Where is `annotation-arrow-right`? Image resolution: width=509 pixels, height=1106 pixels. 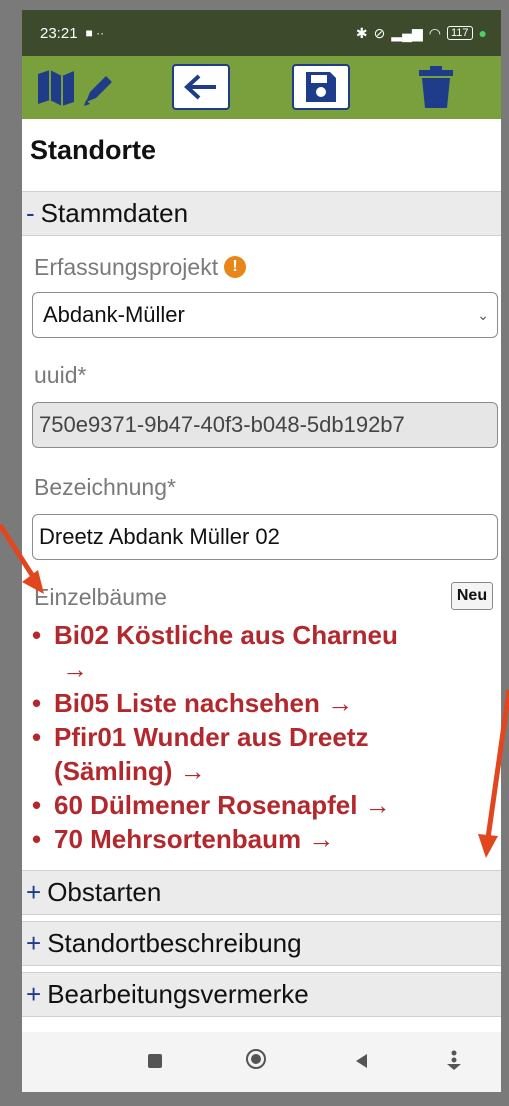 annotation-arrow-right is located at coordinates (493, 773).